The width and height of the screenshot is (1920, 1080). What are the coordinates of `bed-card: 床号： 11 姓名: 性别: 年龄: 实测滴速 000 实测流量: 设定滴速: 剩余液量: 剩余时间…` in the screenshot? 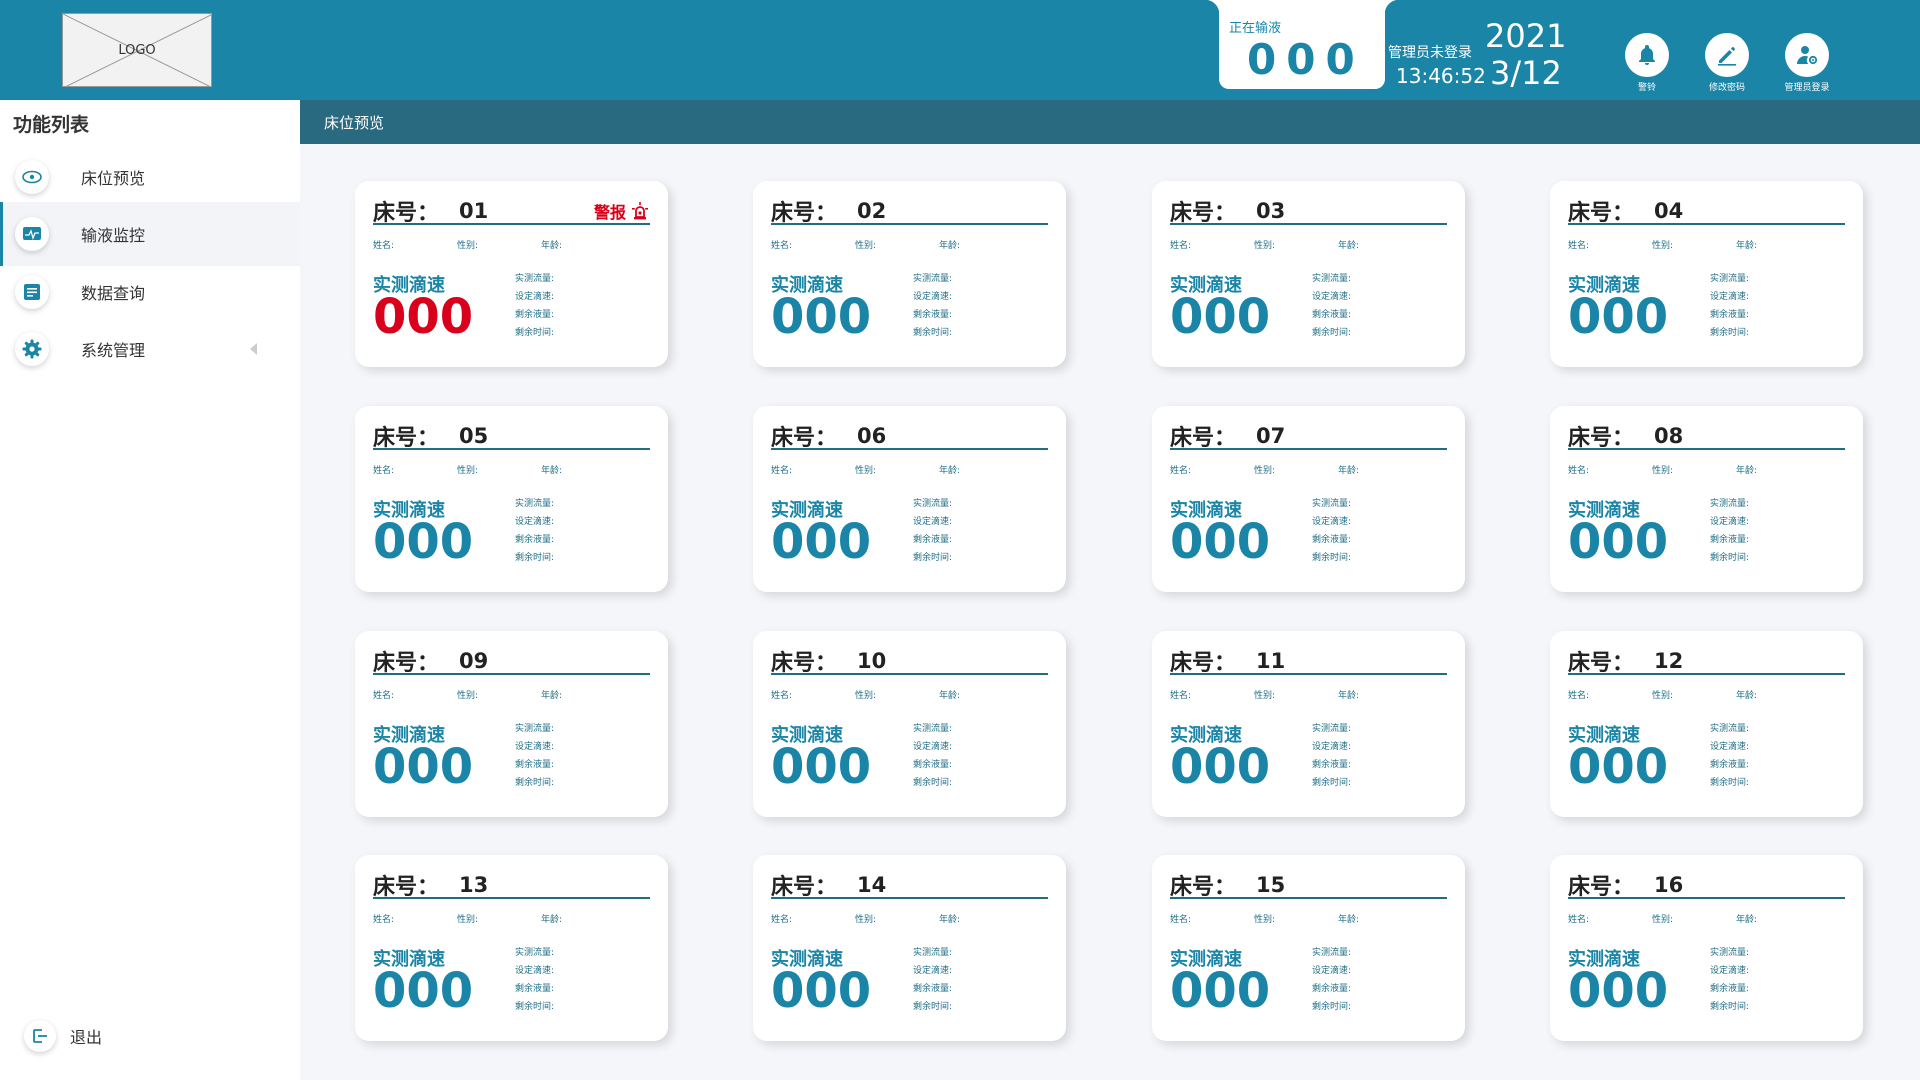 It's located at (1308, 724).